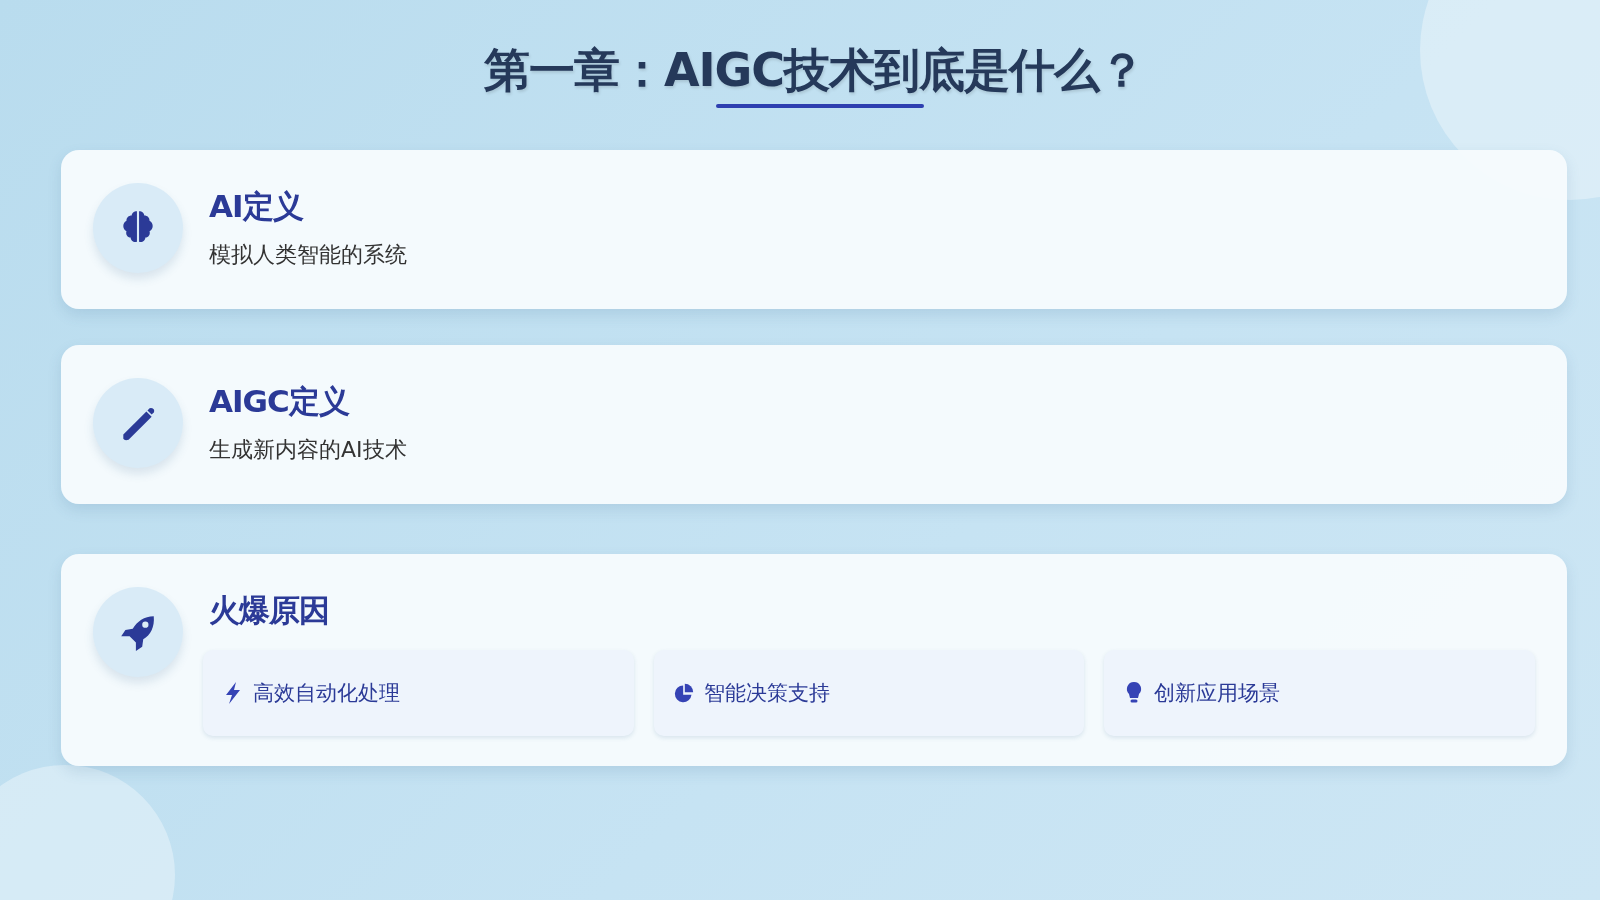  I want to click on reason-label: 创新应用场景, so click(1217, 693).